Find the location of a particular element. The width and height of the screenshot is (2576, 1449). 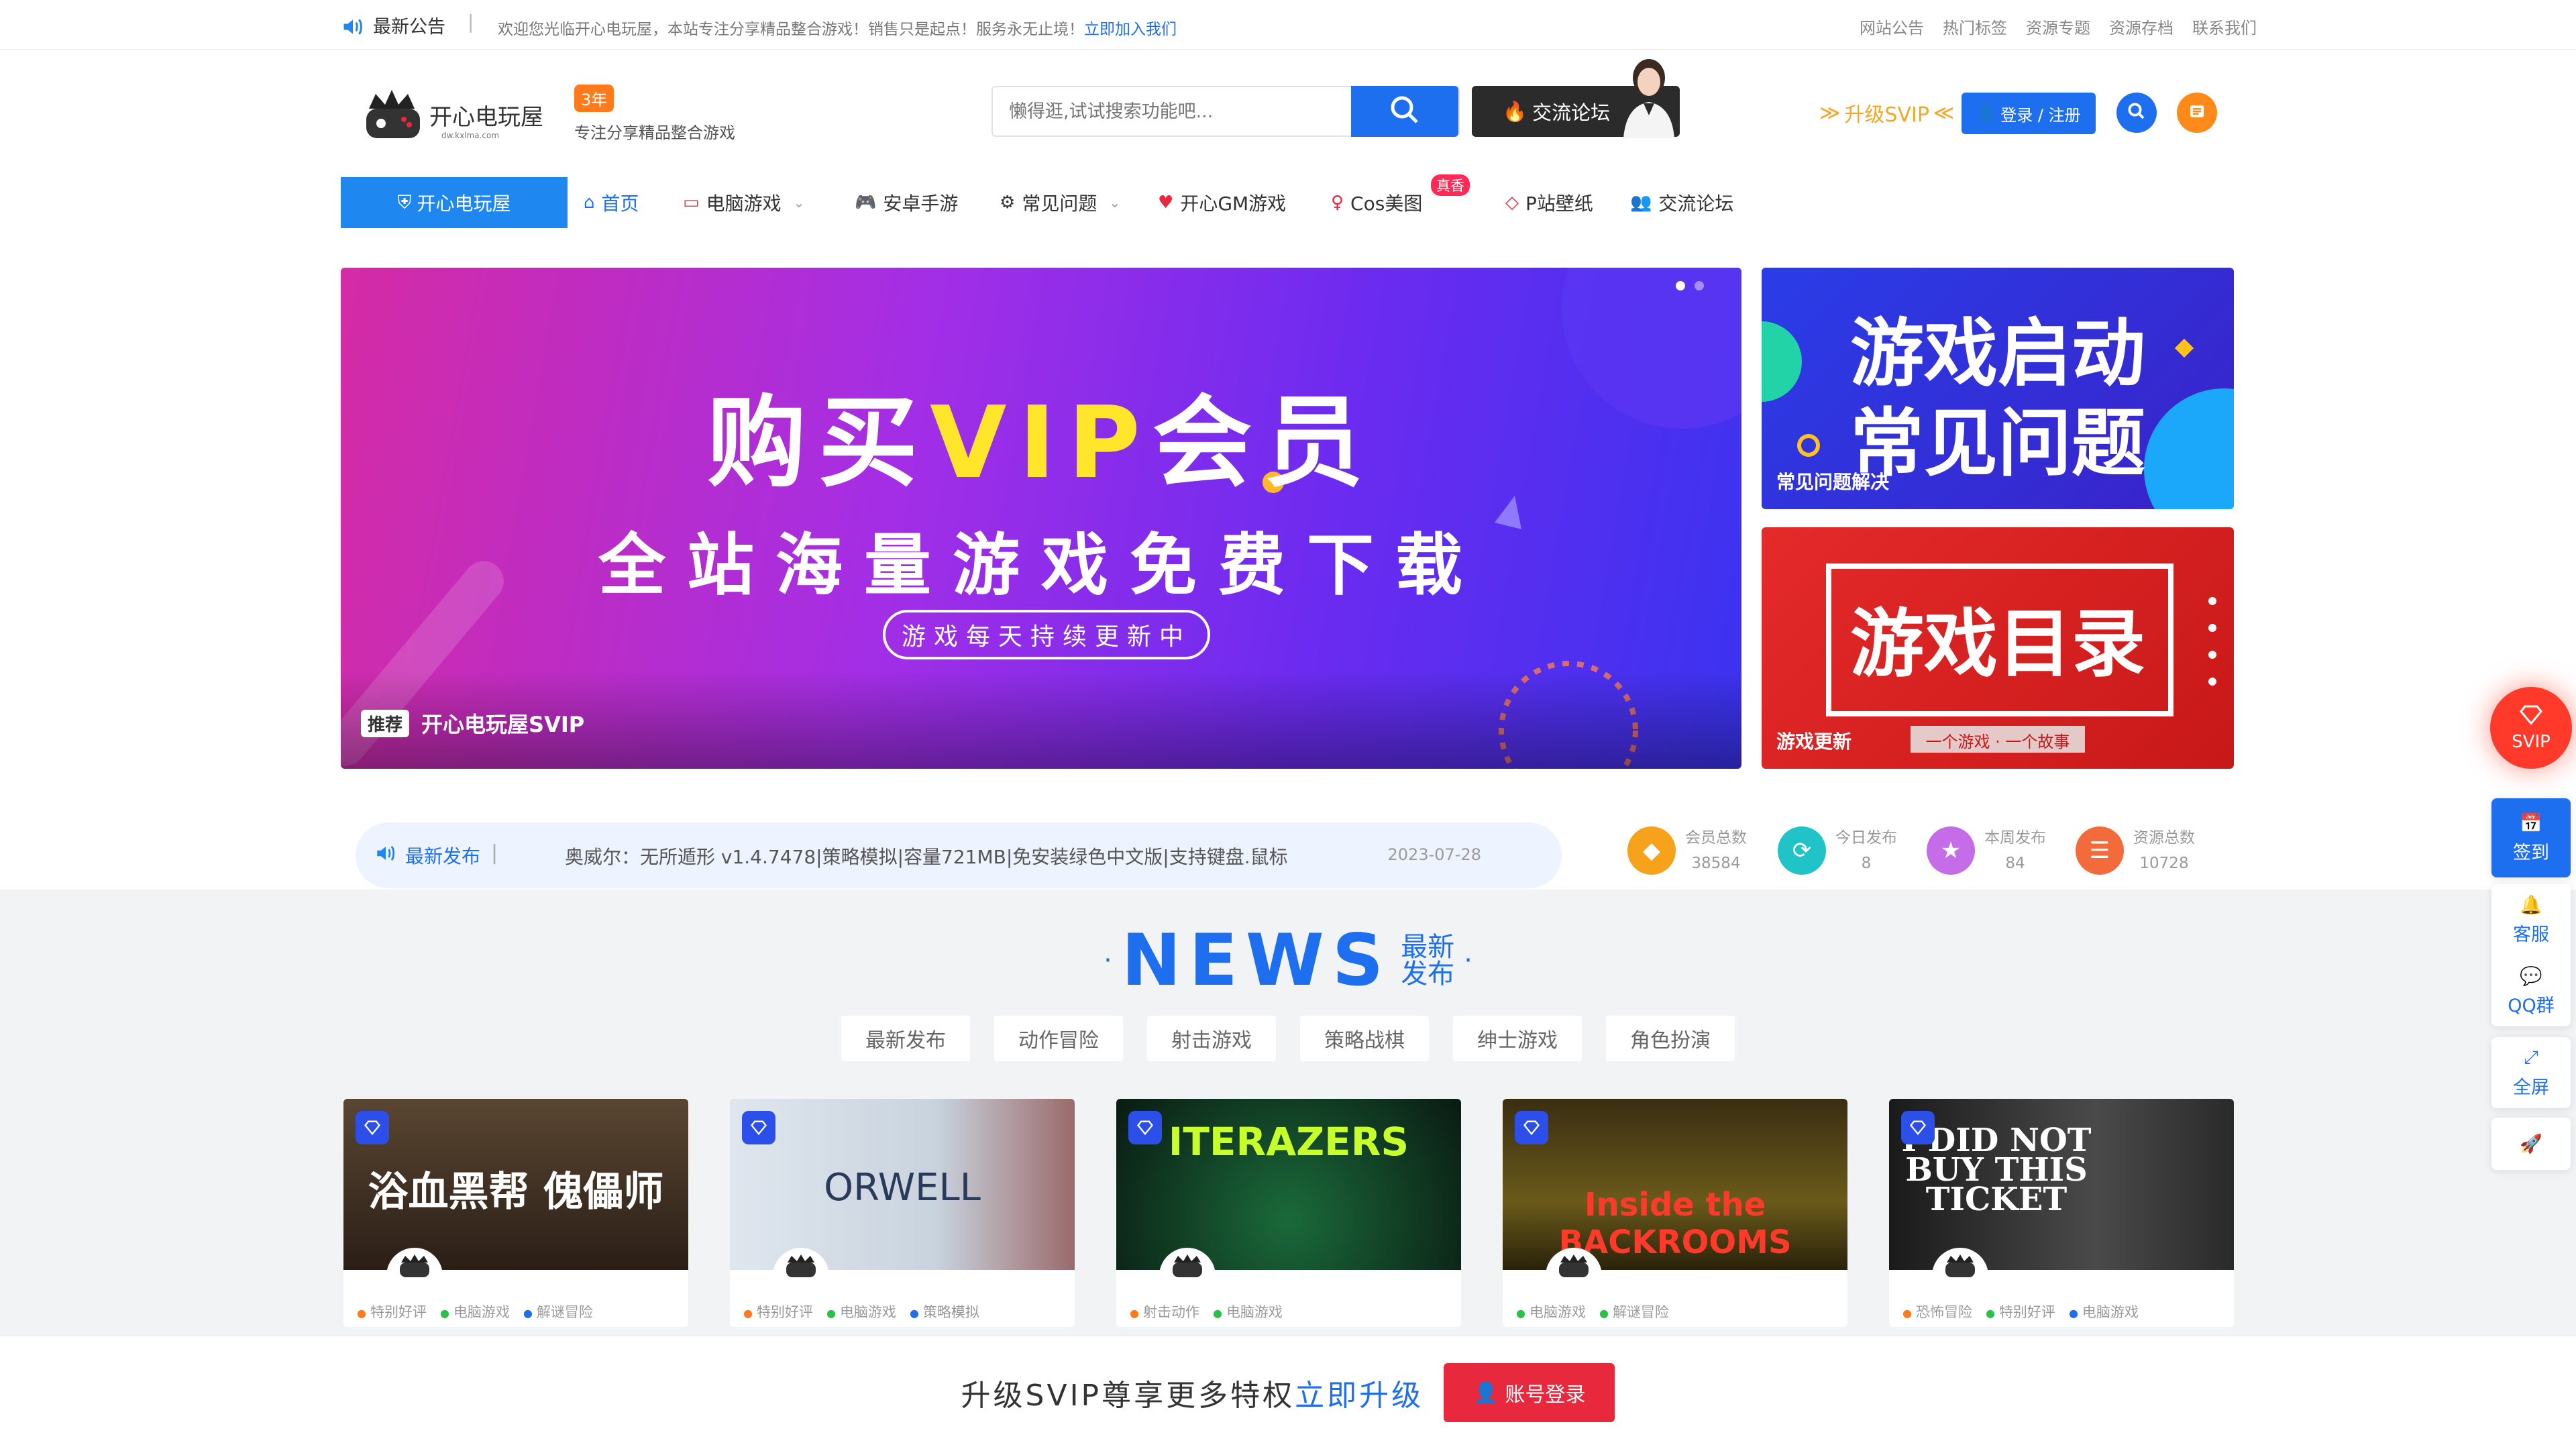

join-us-link: 立即加入我们 is located at coordinates (1130, 29).